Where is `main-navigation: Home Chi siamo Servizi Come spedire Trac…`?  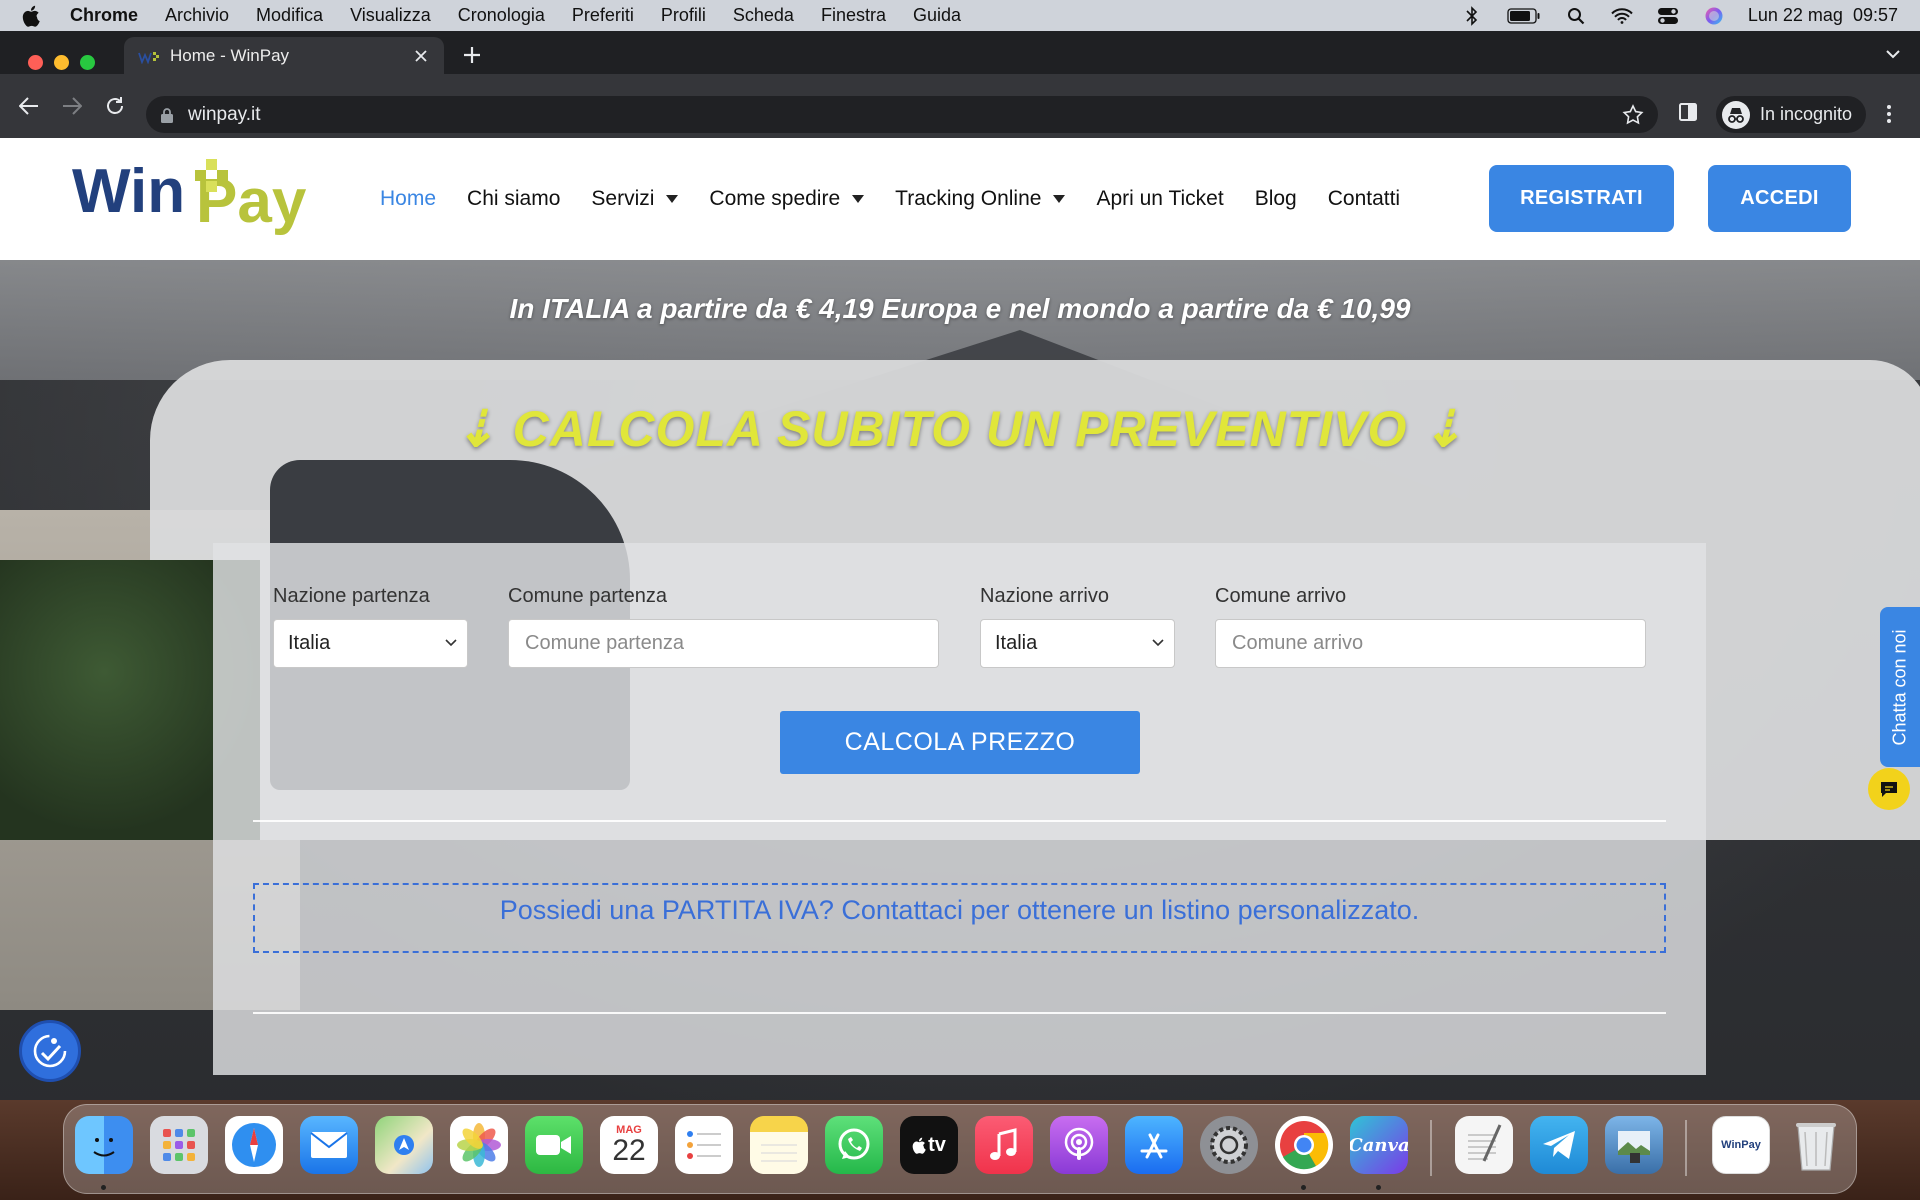
main-navigation: Home Chi siamo Servizi Come spedire Trac… is located at coordinates (905, 199).